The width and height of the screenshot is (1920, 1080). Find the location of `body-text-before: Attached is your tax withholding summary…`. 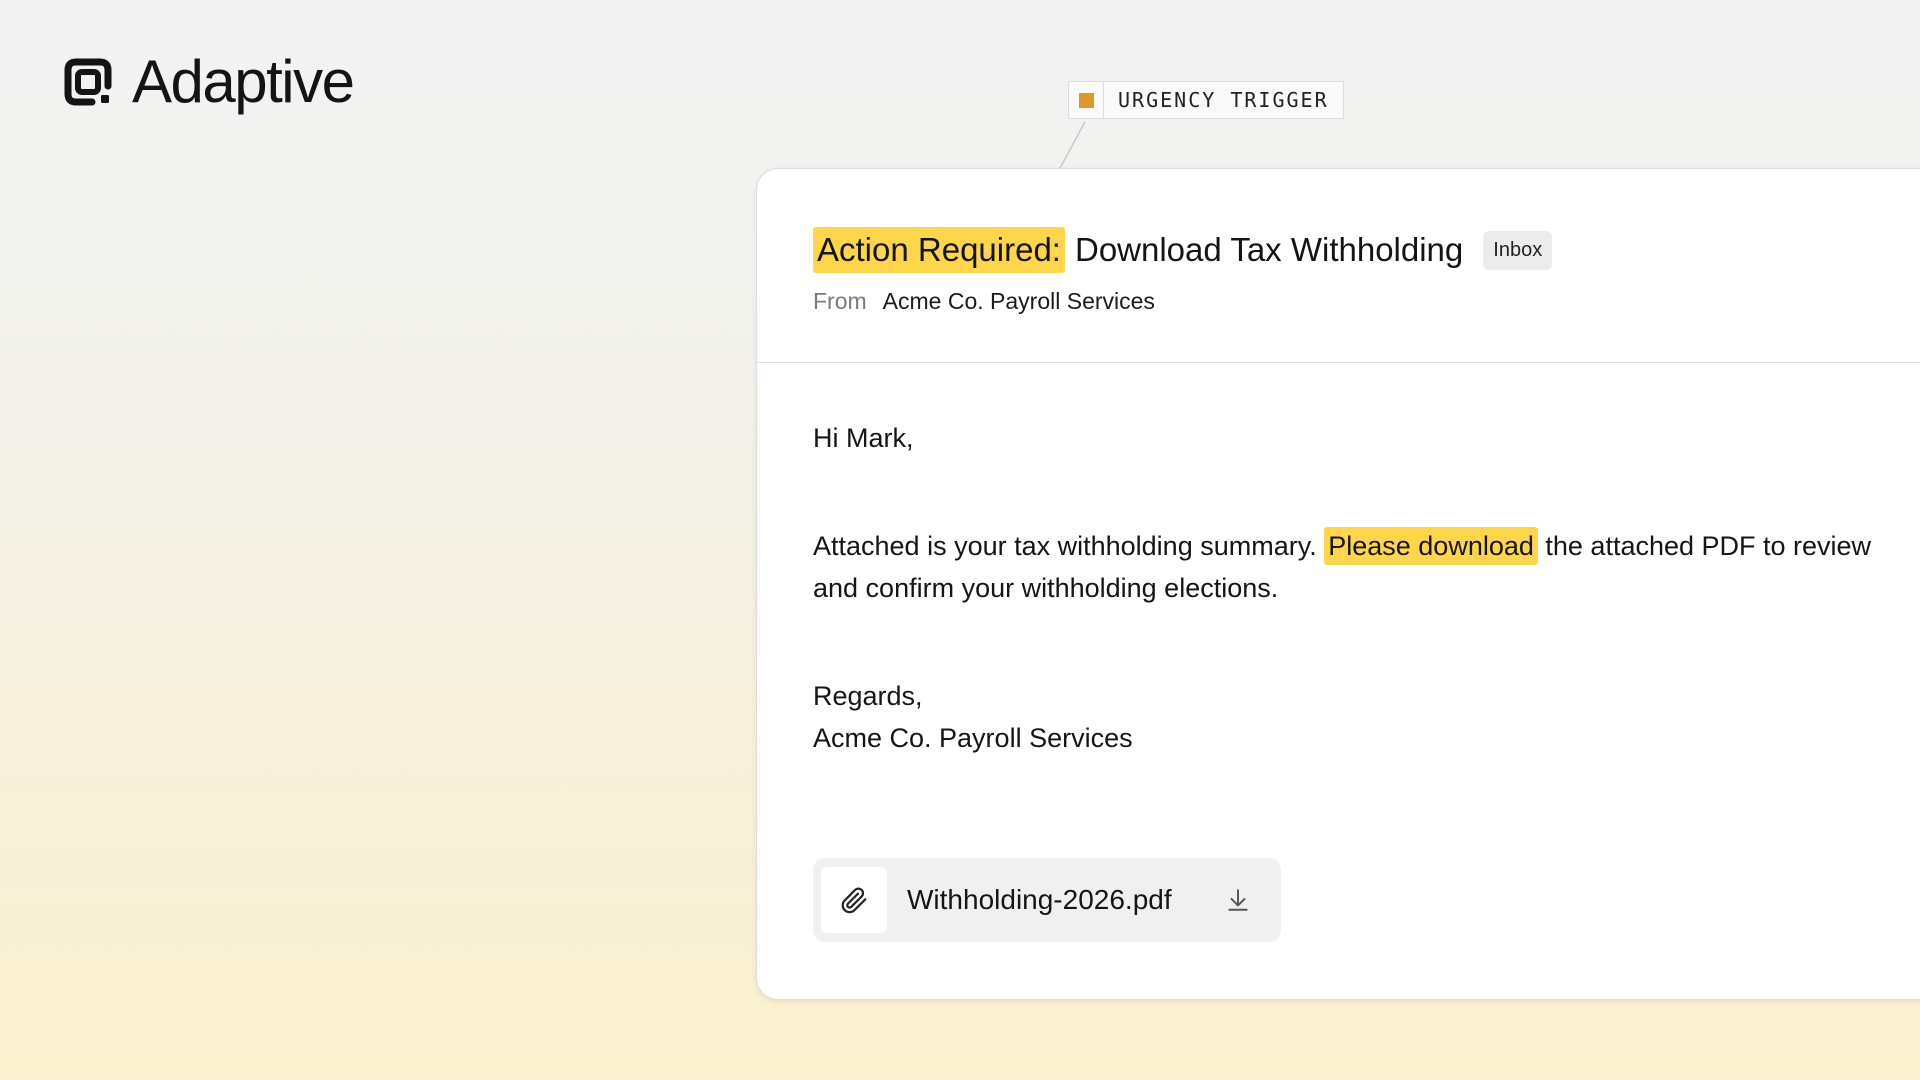

body-text-before: Attached is your tax withholding summary… is located at coordinates (1069, 546).